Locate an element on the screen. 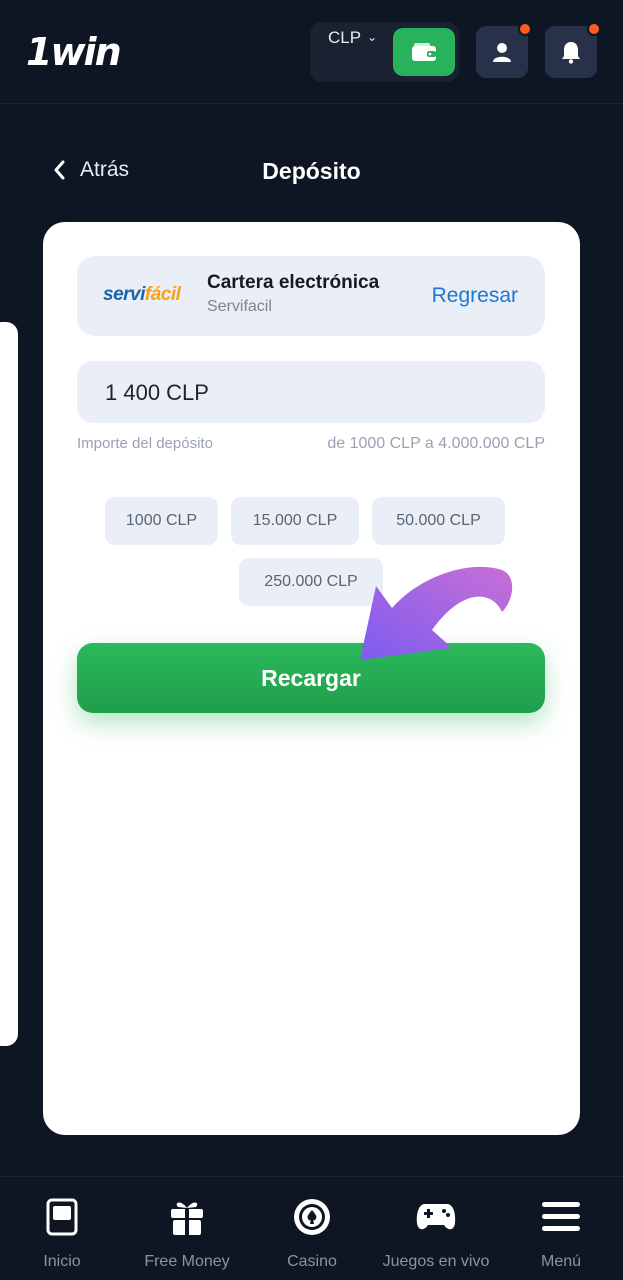 Image resolution: width=623 pixels, height=1280 pixels. nav-label: Casino is located at coordinates (312, 1261).